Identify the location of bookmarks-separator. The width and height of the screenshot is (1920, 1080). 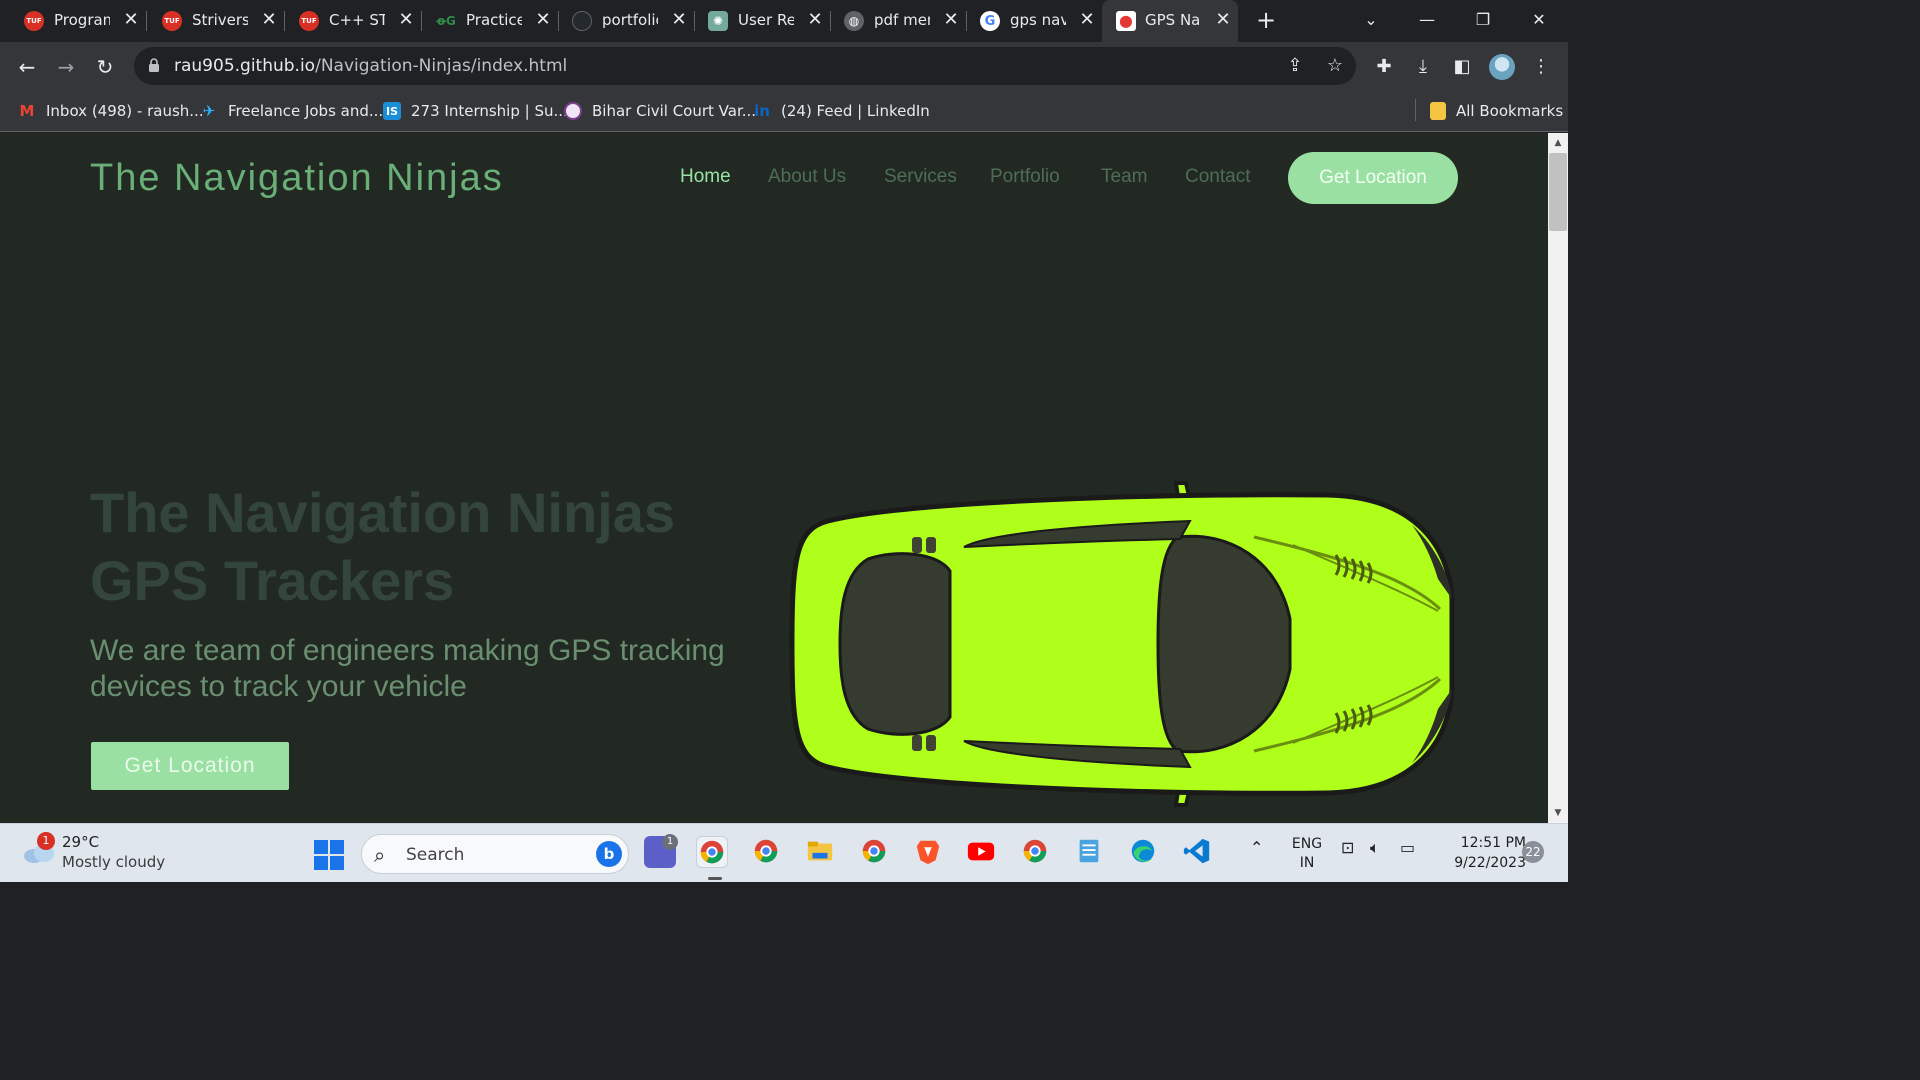
(1415, 110).